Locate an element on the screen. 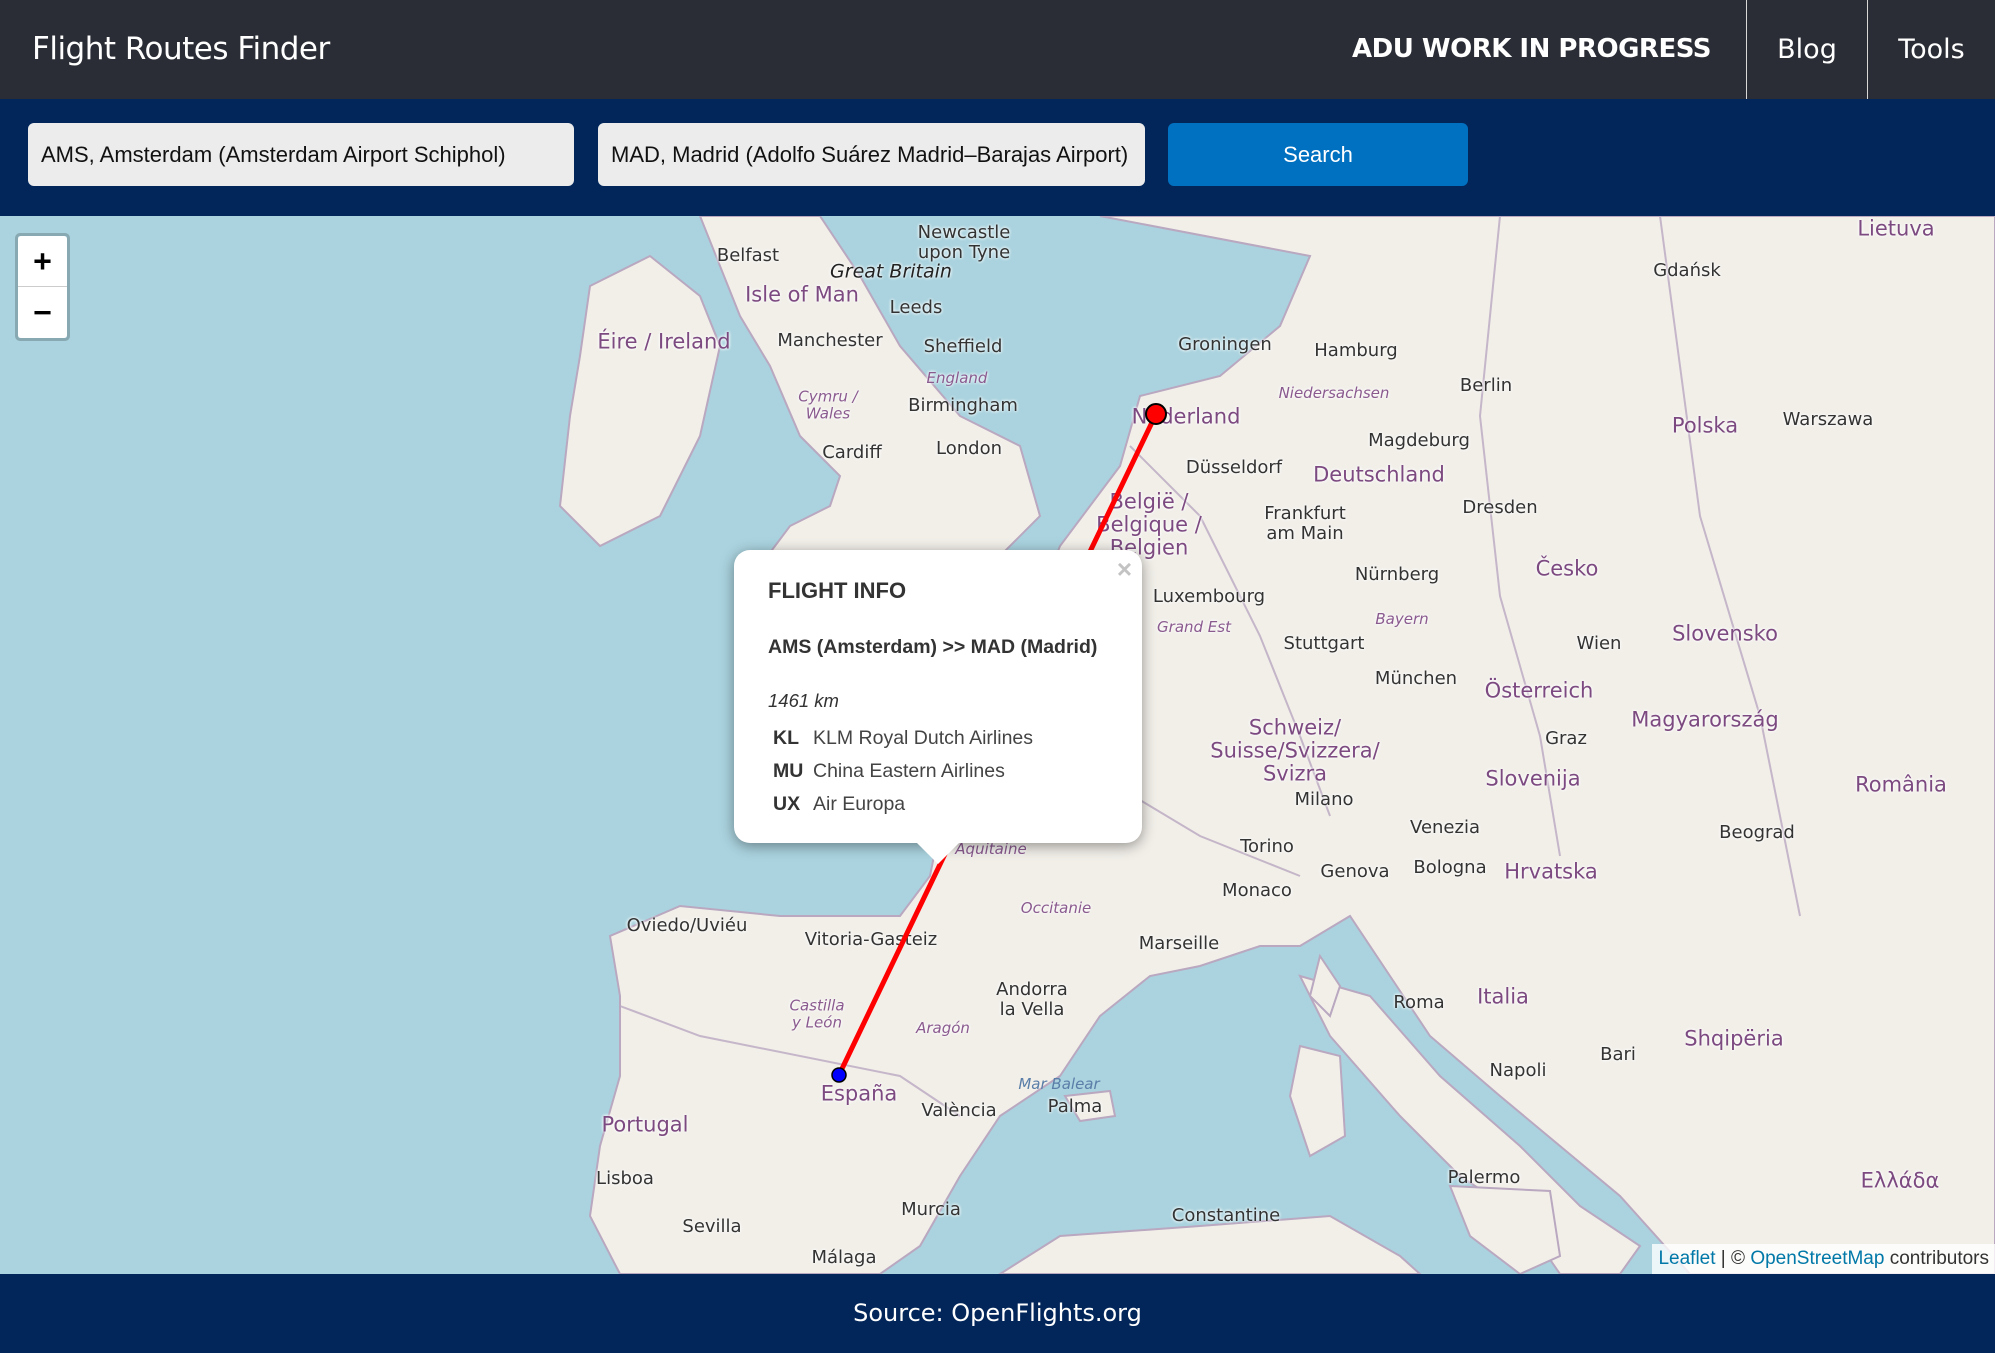  search-bar: Search is located at coordinates (997, 157).